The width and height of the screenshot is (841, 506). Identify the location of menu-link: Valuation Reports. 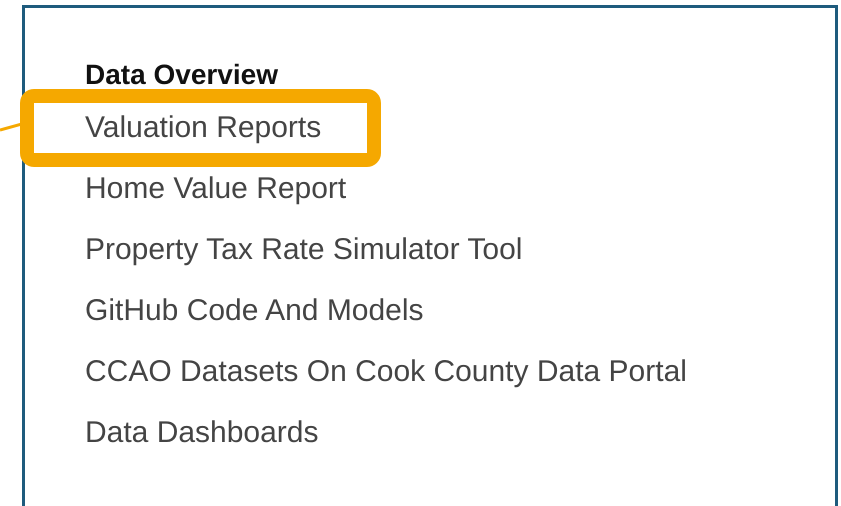
(201, 128).